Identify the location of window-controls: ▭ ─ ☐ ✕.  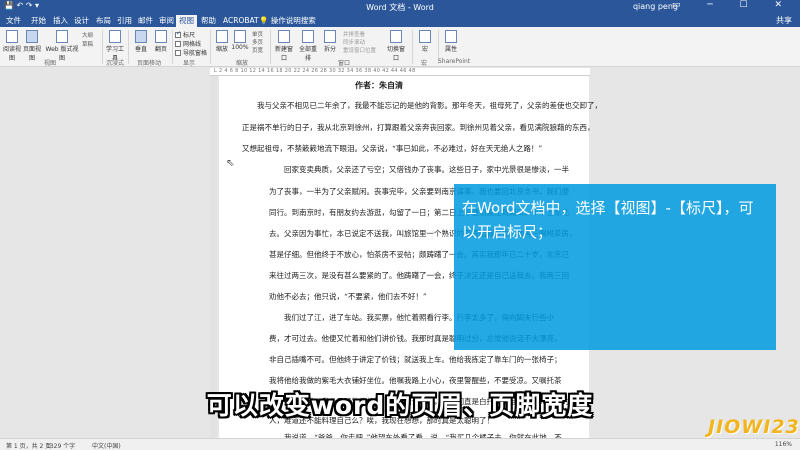
(733, 5).